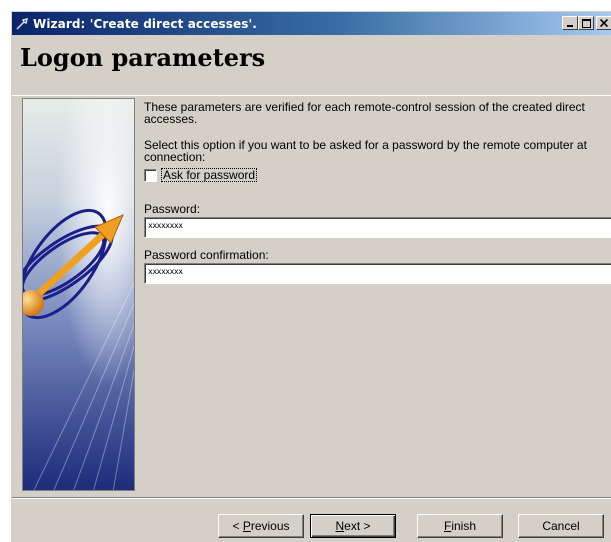  What do you see at coordinates (570, 23) in the screenshot?
I see `minimize-button` at bounding box center [570, 23].